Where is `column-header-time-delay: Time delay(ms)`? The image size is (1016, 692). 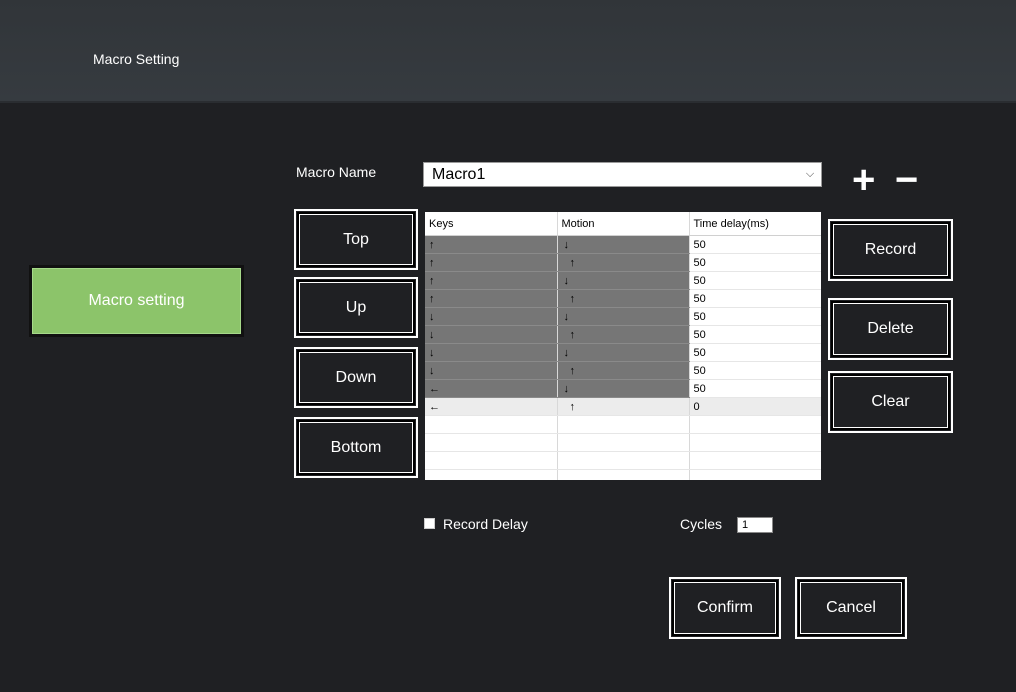
column-header-time-delay: Time delay(ms) is located at coordinates (755, 224).